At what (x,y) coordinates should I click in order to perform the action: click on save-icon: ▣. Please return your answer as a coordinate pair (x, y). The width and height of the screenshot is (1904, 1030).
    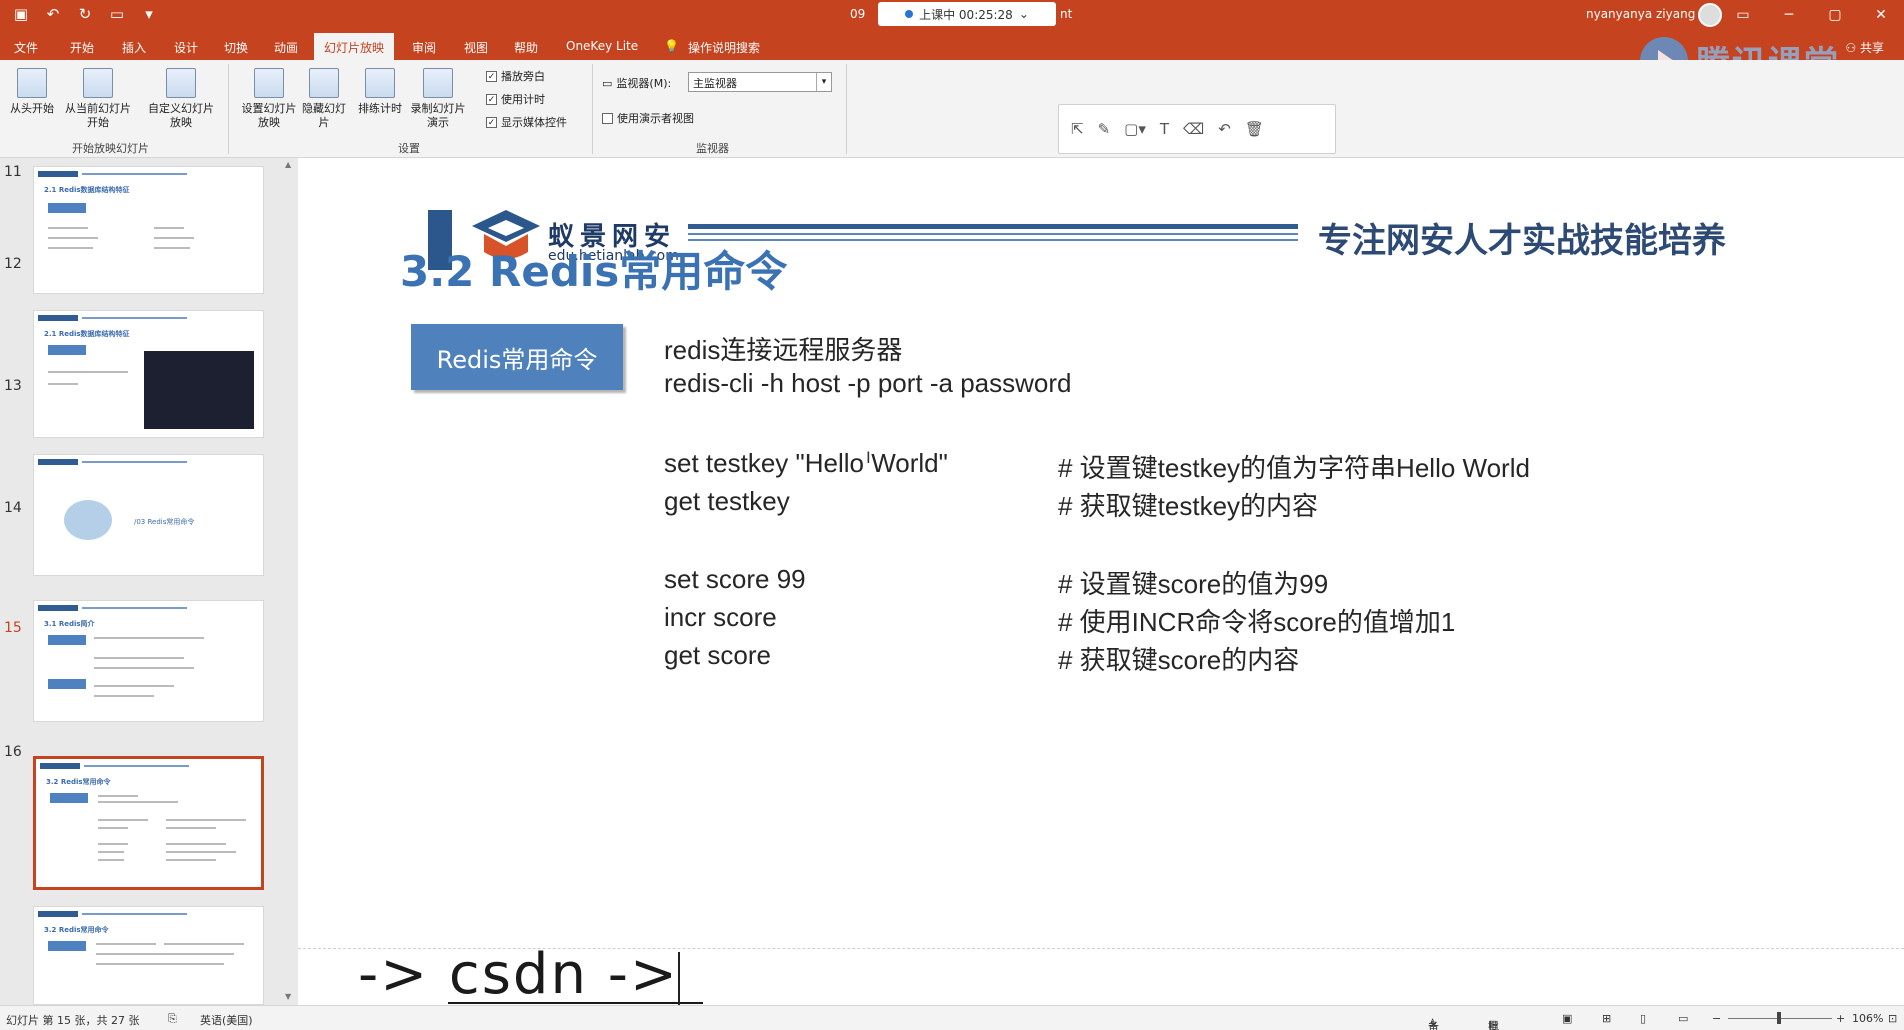
    Looking at the image, I should click on (21, 14).